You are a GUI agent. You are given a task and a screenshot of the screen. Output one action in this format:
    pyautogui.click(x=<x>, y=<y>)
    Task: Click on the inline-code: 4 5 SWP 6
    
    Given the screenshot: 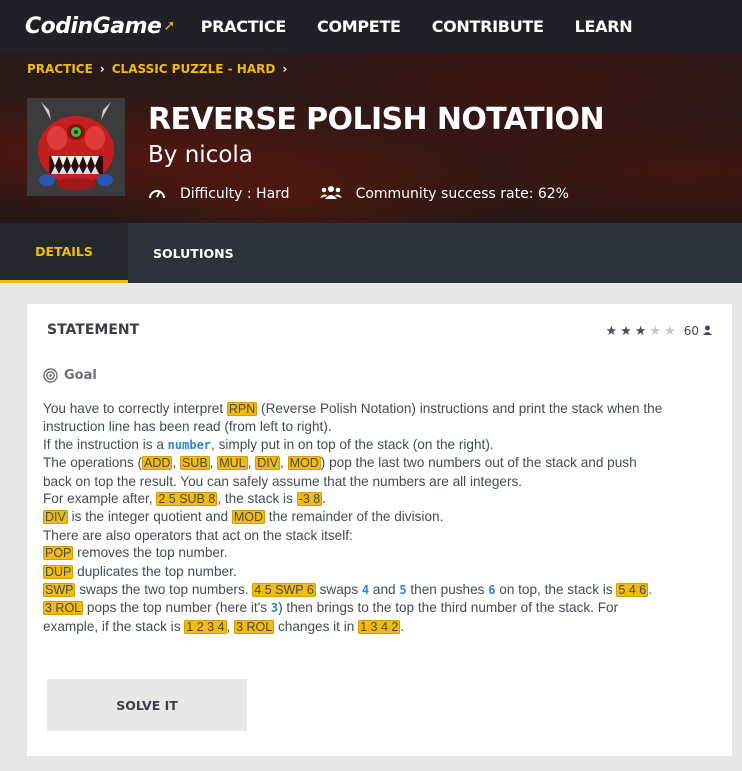 What is the action you would take?
    pyautogui.click(x=284, y=590)
    